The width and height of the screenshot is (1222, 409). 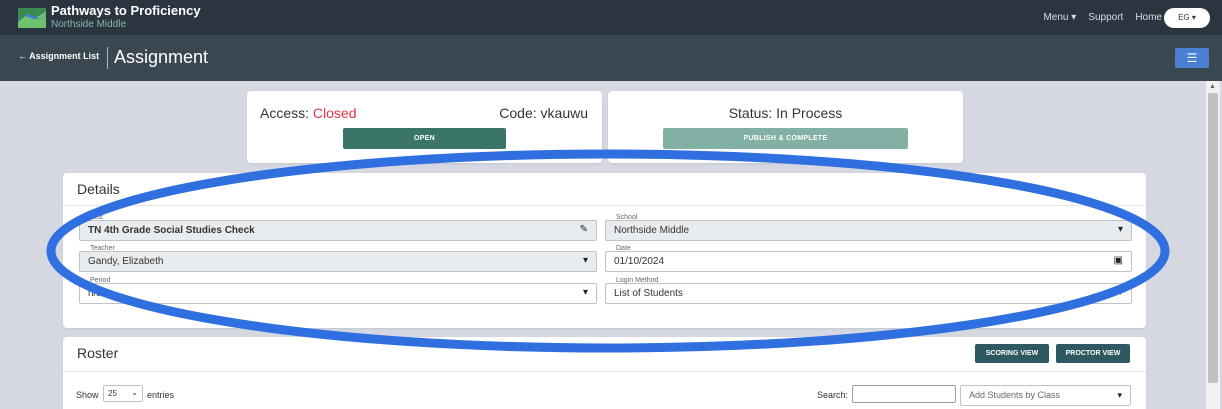 I want to click on entries-label: entries, so click(x=161, y=395).